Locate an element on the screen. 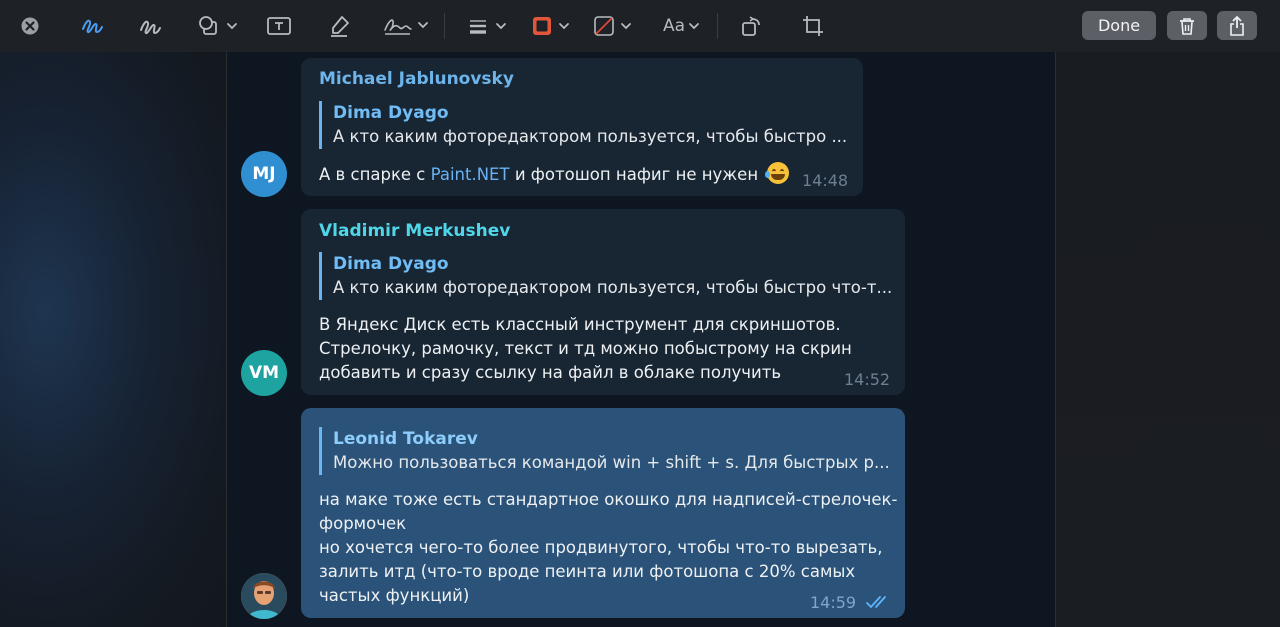 The height and width of the screenshot is (627, 1280). message-time: 14:52 is located at coordinates (867, 379).